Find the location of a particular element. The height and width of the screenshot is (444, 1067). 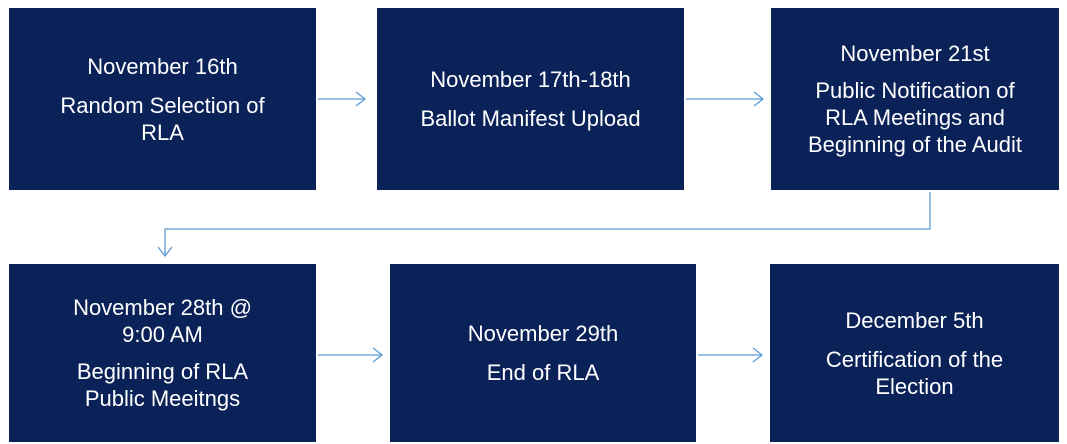

step-date: November 16th is located at coordinates (162, 66).